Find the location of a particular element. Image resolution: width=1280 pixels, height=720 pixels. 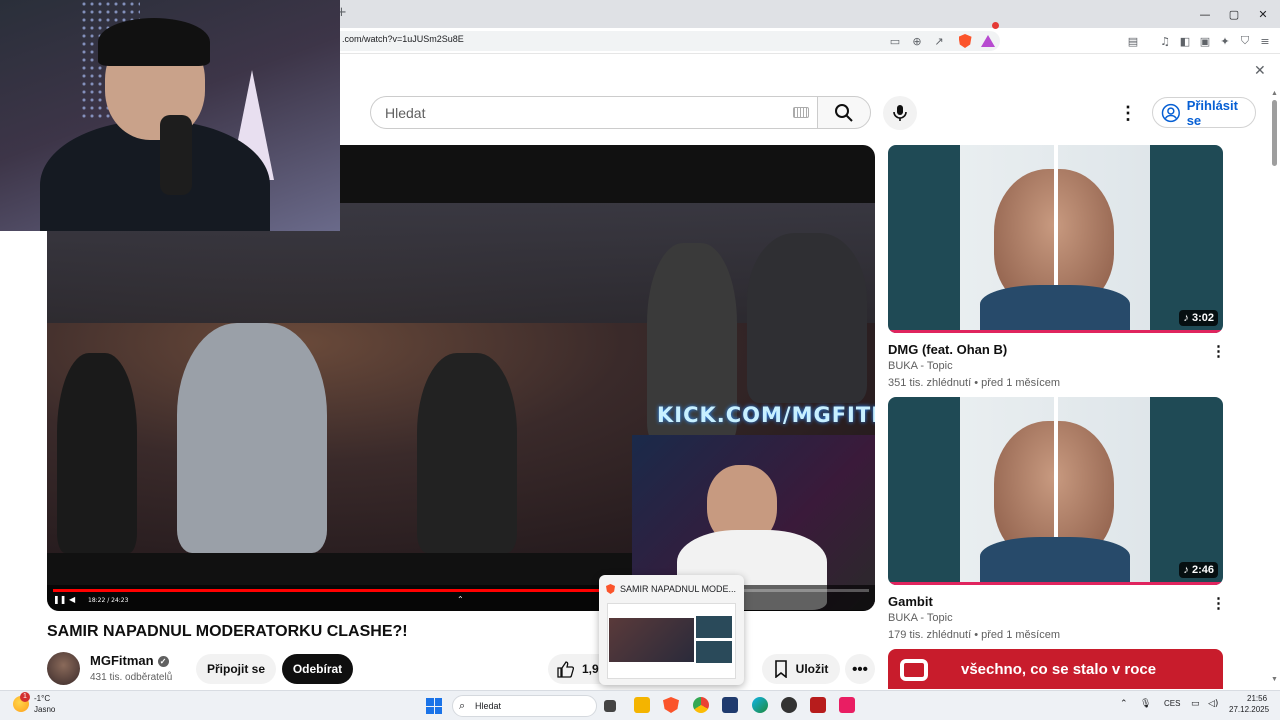

scroll-up-arrow-icon: ▲ is located at coordinates (1274, 93).